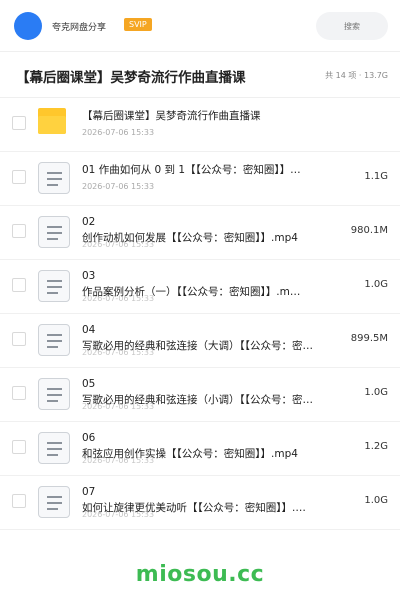 The height and width of the screenshot is (600, 400). What do you see at coordinates (89, 222) in the screenshot?
I see `file-name-line1: 02` at bounding box center [89, 222].